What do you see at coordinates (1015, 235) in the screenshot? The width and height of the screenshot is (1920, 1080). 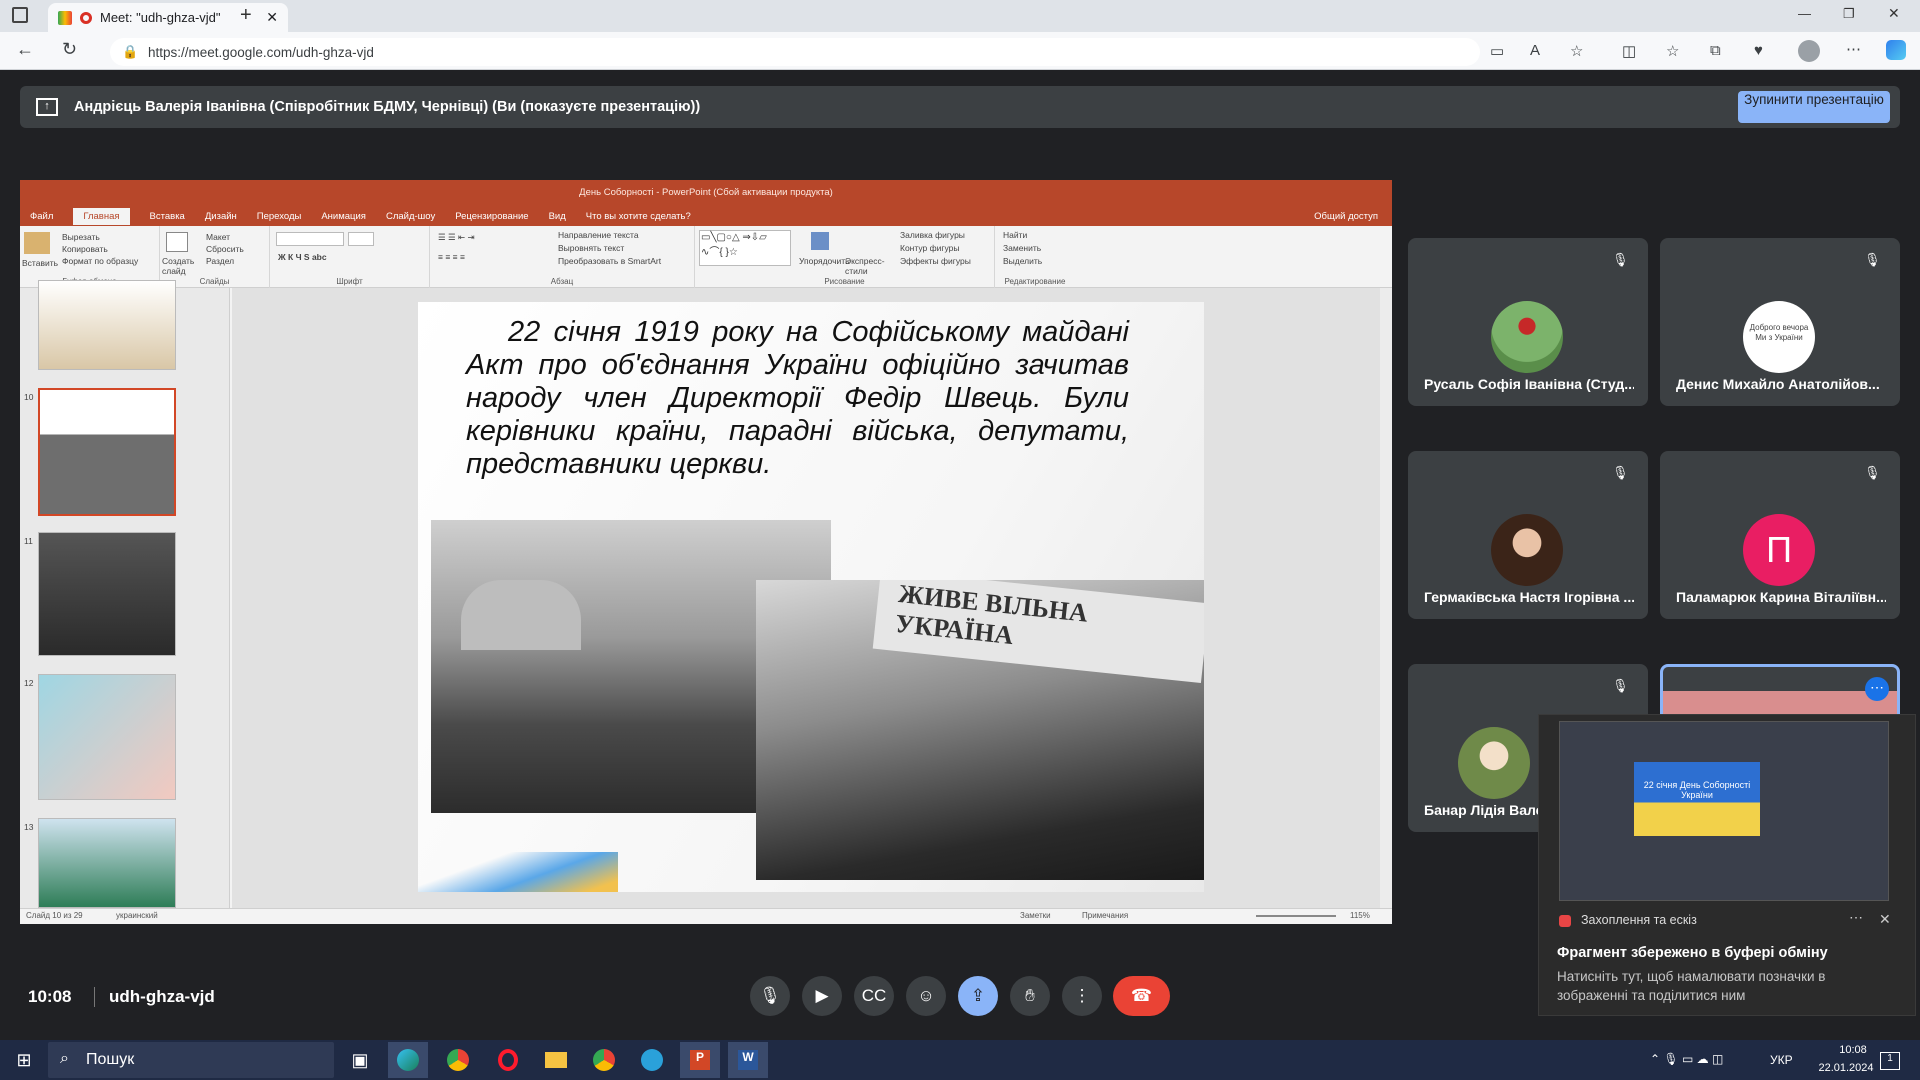 I see `find-button: Найти` at bounding box center [1015, 235].